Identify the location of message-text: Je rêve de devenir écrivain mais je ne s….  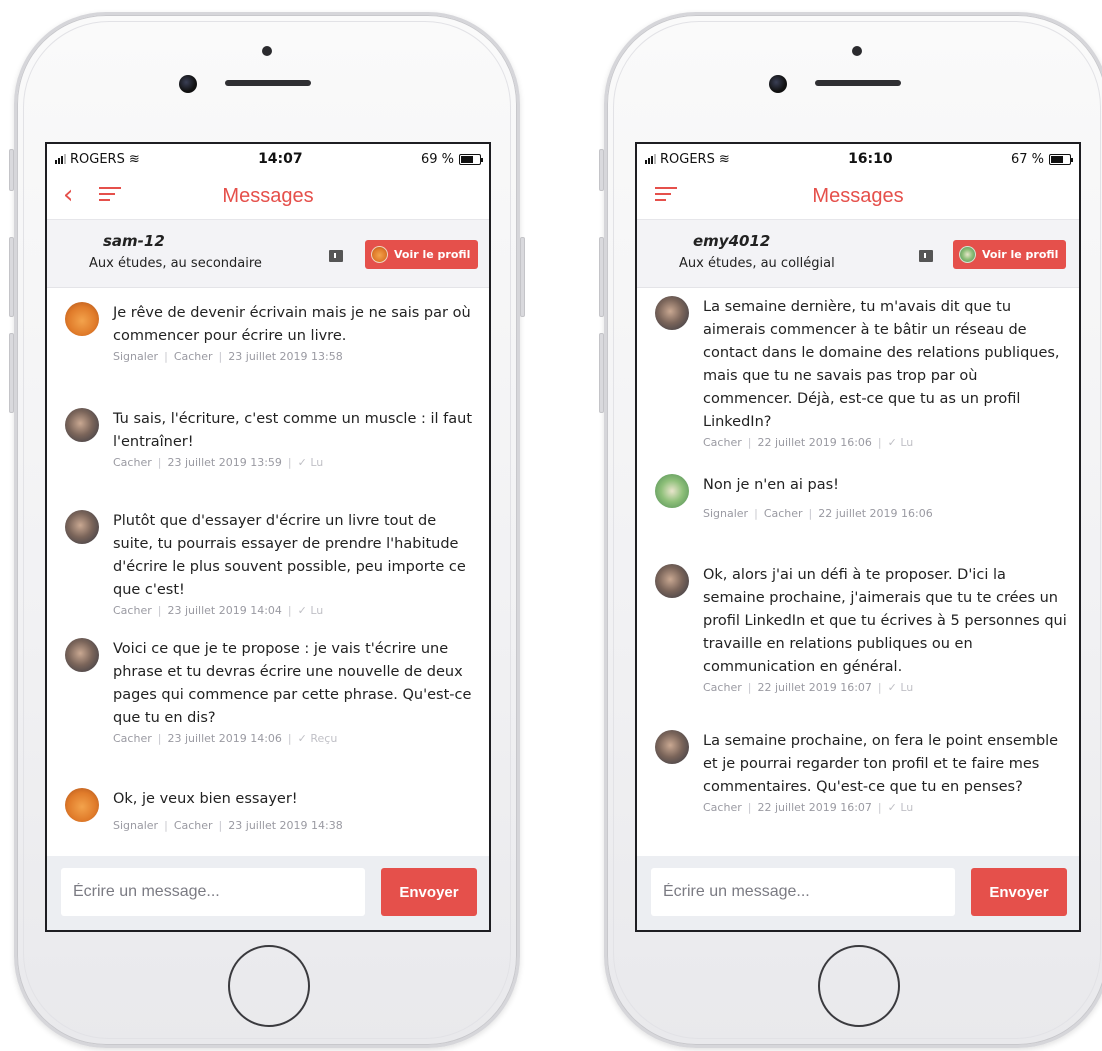
(292, 324).